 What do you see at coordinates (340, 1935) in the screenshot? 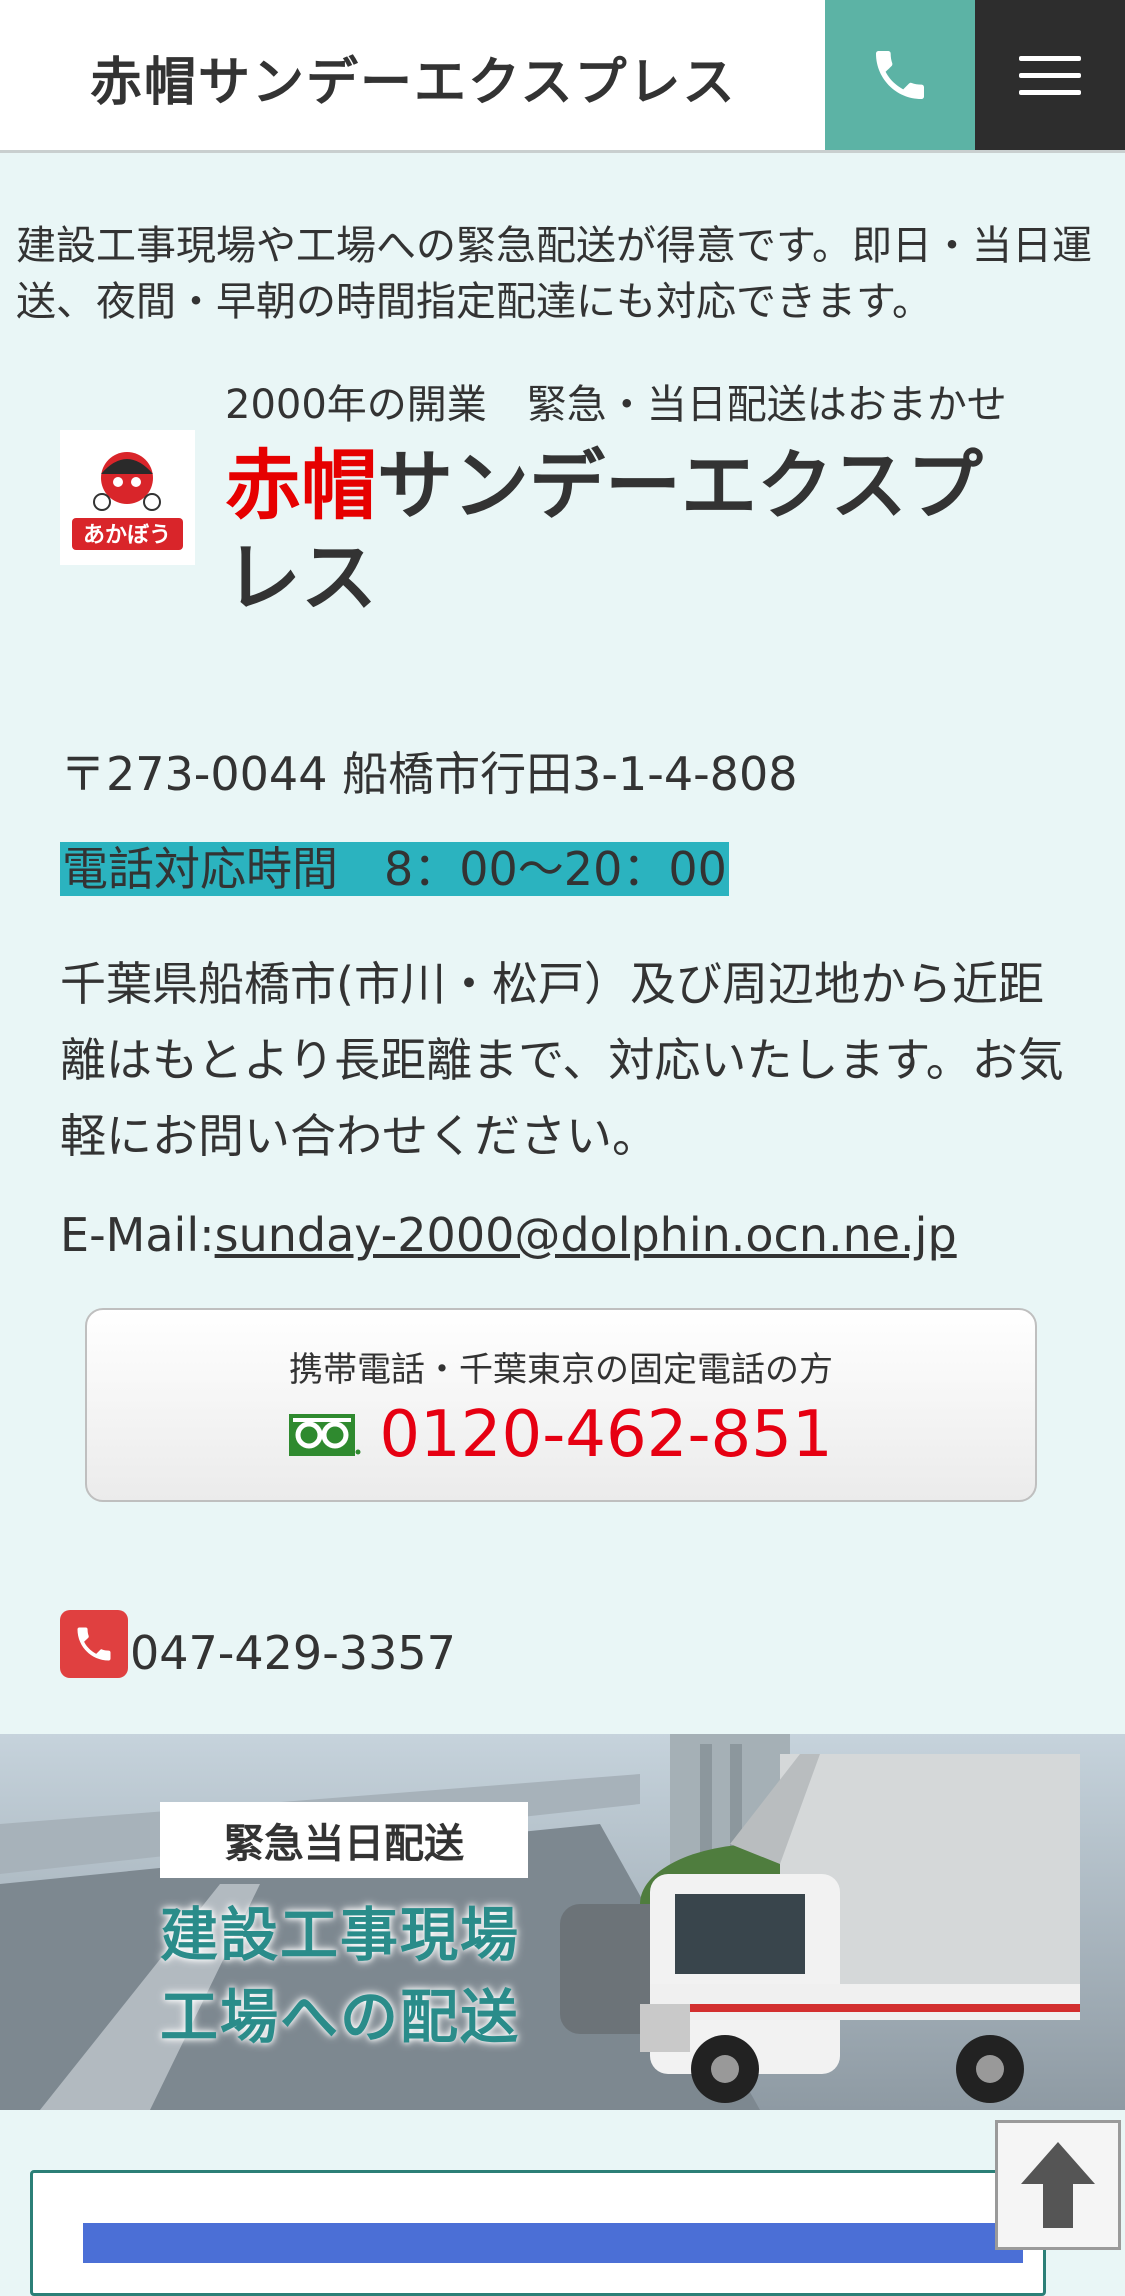
I see `banner-headline-line1: 建設工事現場` at bounding box center [340, 1935].